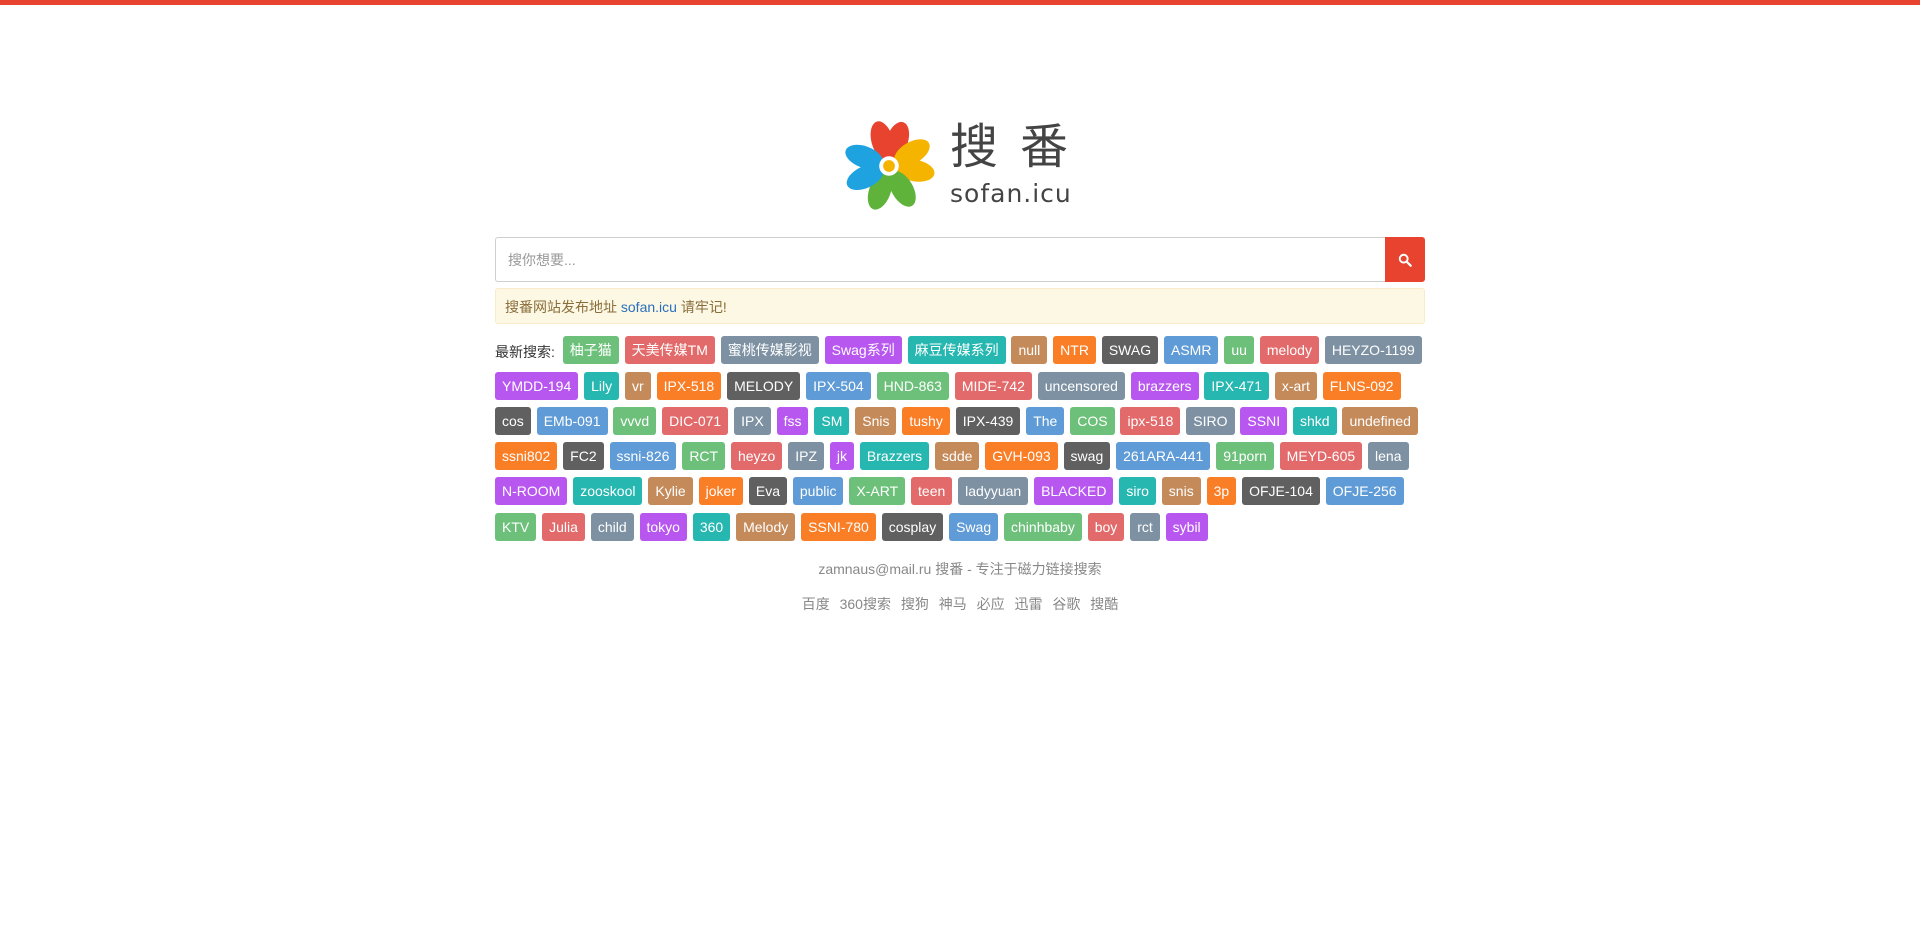 The height and width of the screenshot is (927, 1920). What do you see at coordinates (865, 604) in the screenshot?
I see `engine-link: 360搜索` at bounding box center [865, 604].